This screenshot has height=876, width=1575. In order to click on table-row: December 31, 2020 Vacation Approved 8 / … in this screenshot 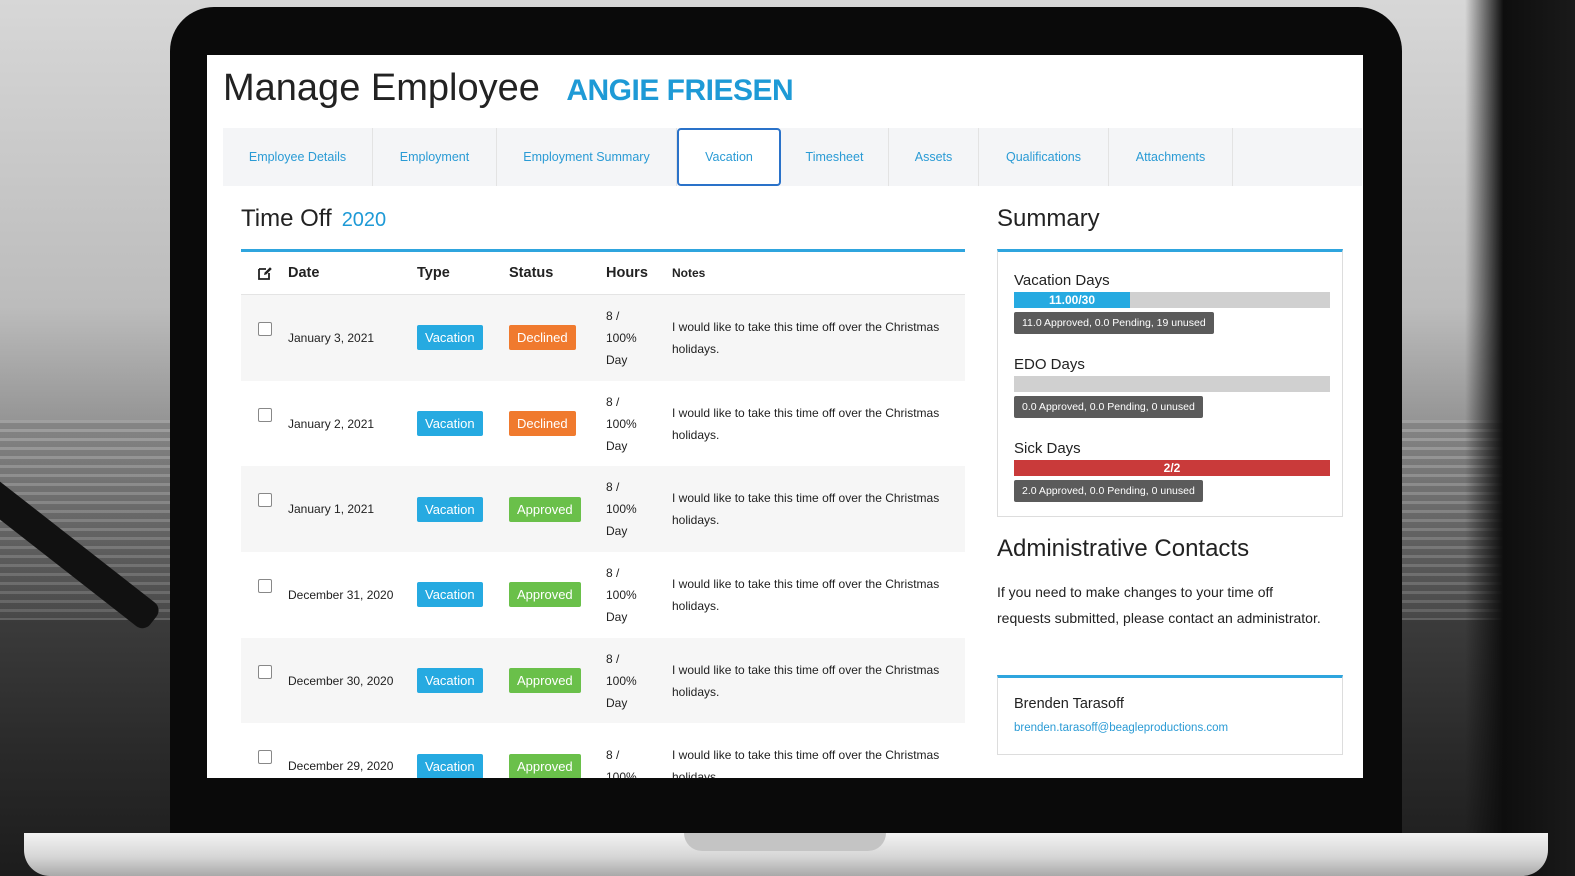, I will do `click(603, 595)`.